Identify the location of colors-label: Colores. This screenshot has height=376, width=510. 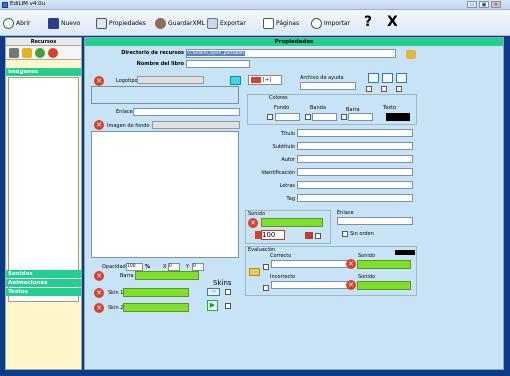
(278, 98).